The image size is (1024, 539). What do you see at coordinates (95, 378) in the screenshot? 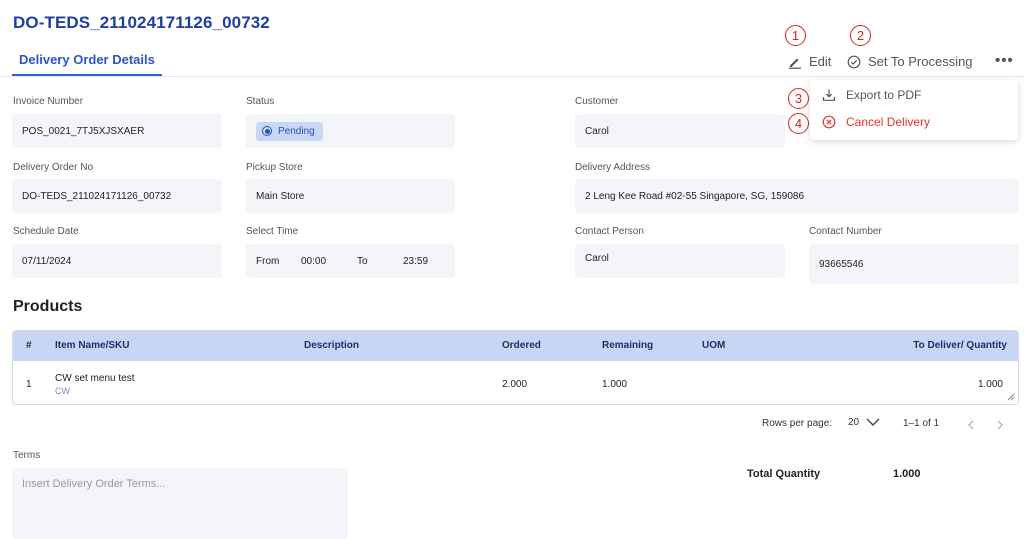
I see `row-item-name: CW set menu test` at bounding box center [95, 378].